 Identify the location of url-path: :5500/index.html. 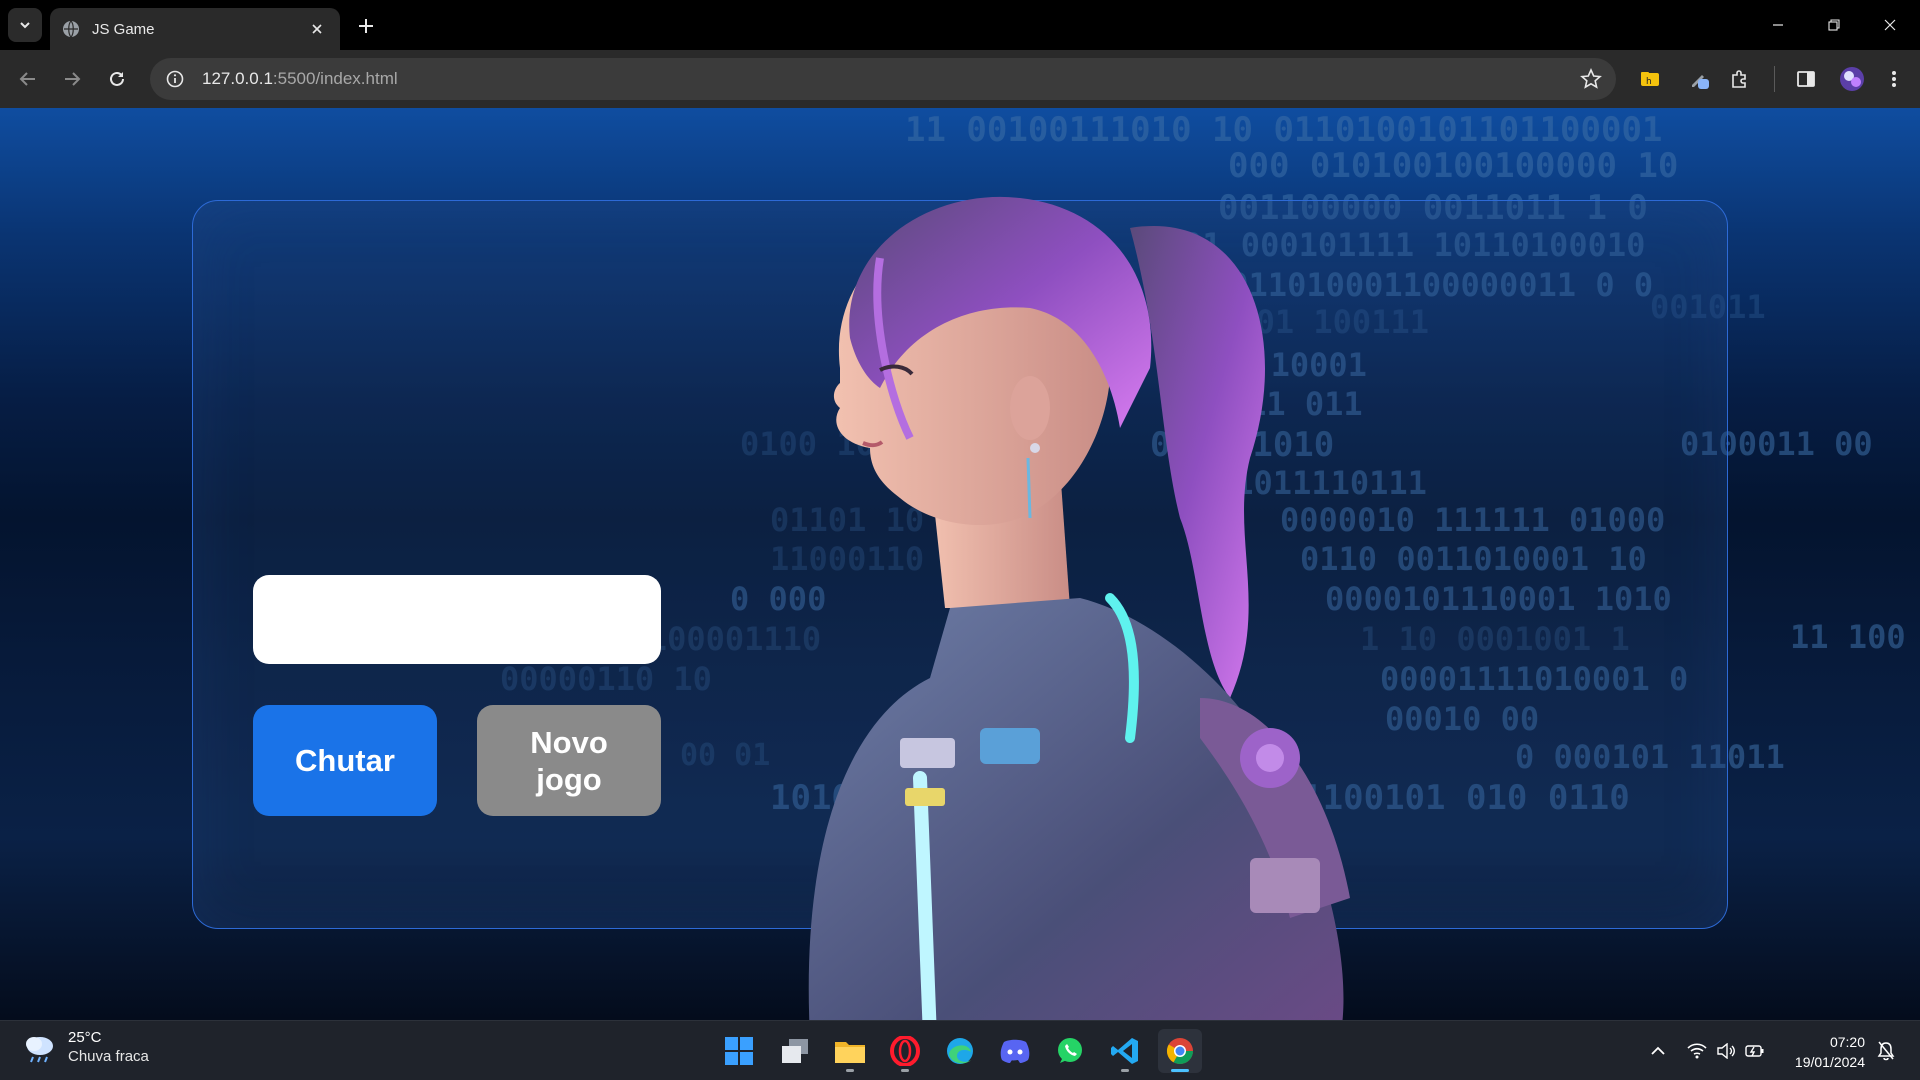
(335, 78).